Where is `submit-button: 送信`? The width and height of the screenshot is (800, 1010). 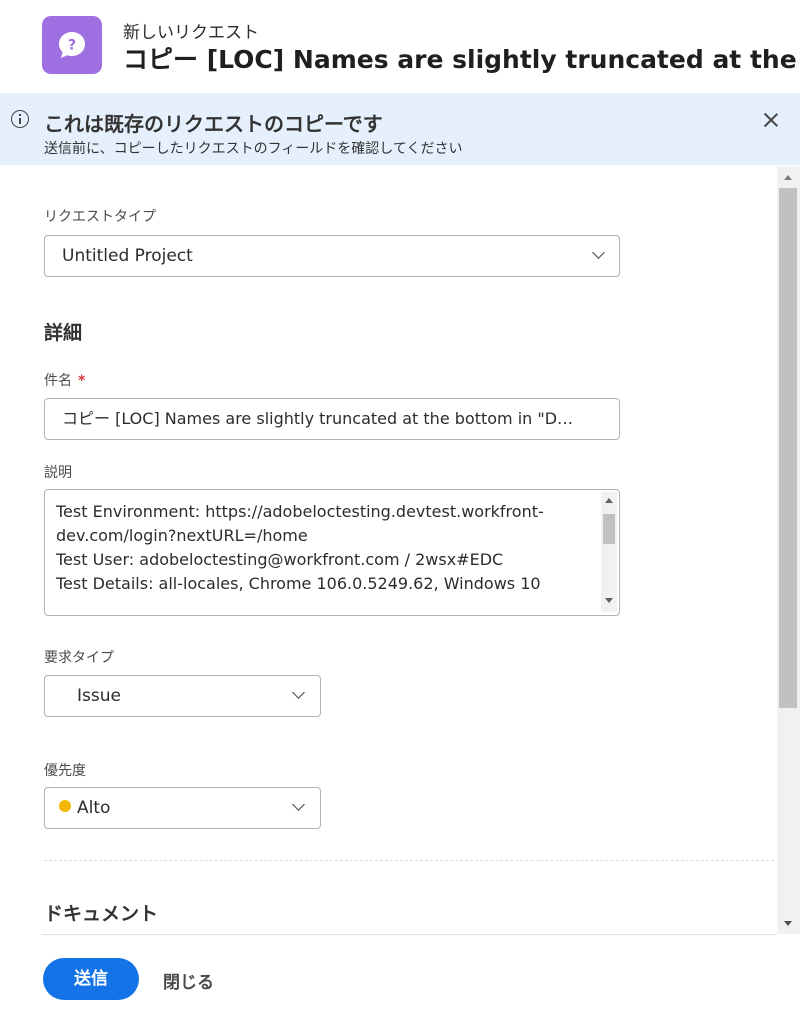 submit-button: 送信 is located at coordinates (91, 979).